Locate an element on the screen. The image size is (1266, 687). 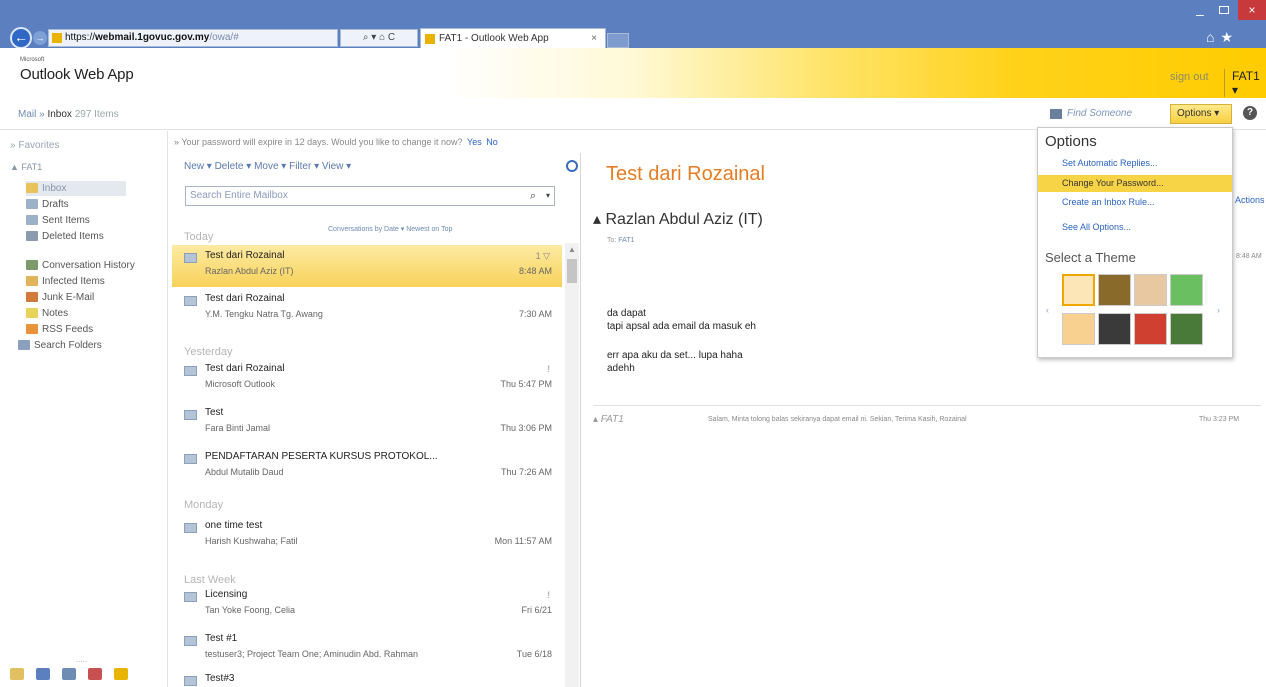
password-no-link: No is located at coordinates (492, 142).